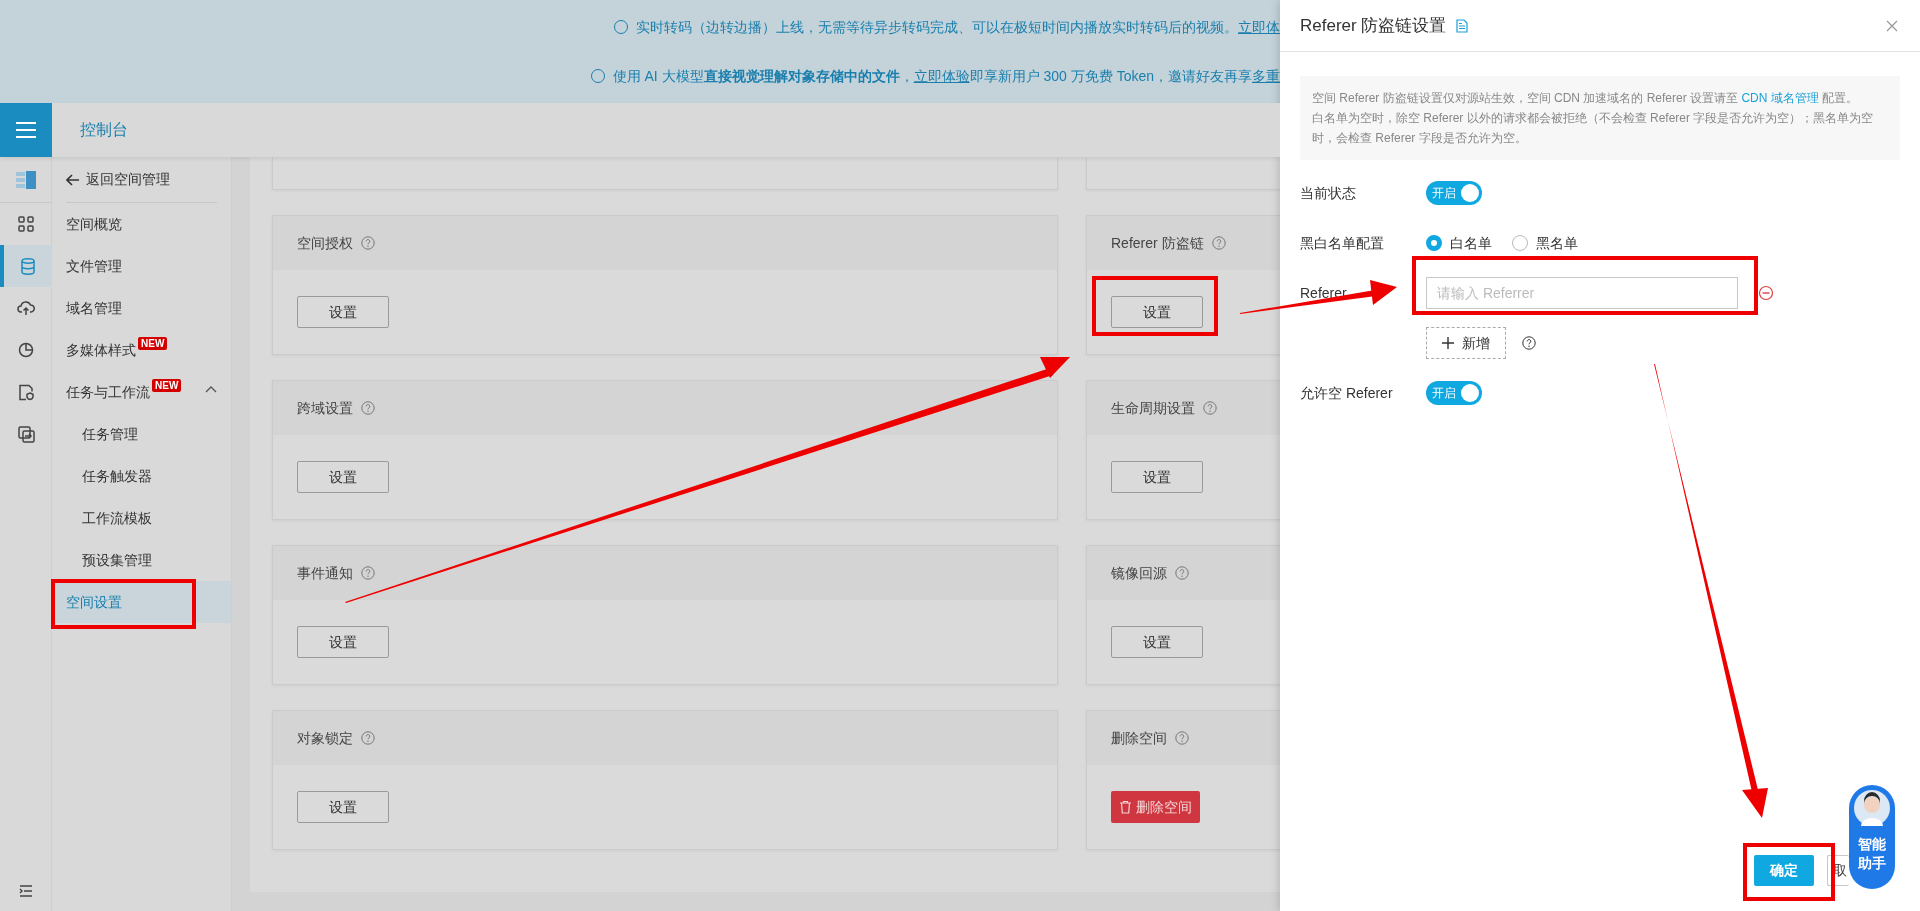 This screenshot has height=911, width=1920. Describe the element at coordinates (1582, 293) in the screenshot. I see `referer-input: 请输入 Referrer` at that location.